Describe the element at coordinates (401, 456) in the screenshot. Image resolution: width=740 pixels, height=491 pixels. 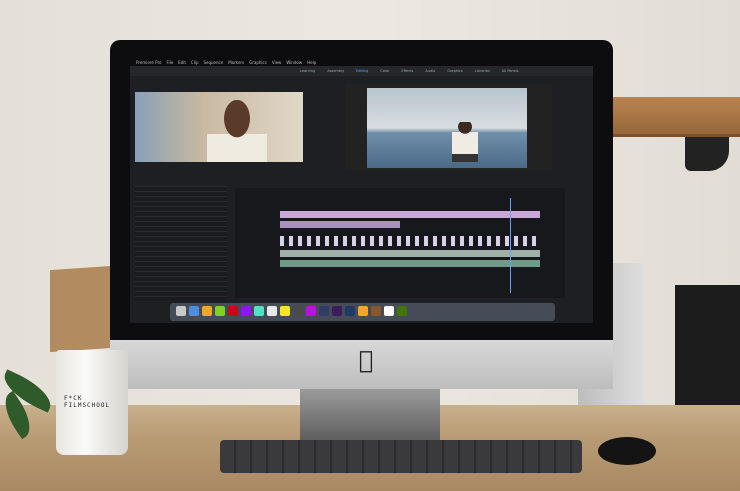
I see `keyboard` at that location.